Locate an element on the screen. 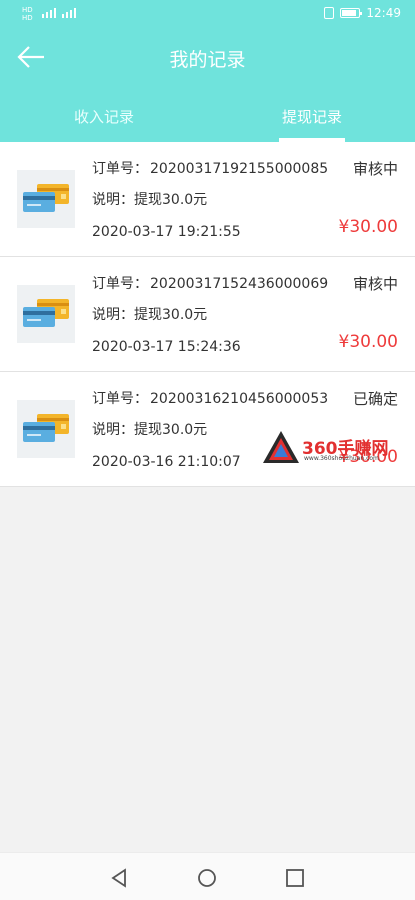  record-time: 2020-03-16 21:10:07 is located at coordinates (166, 462).